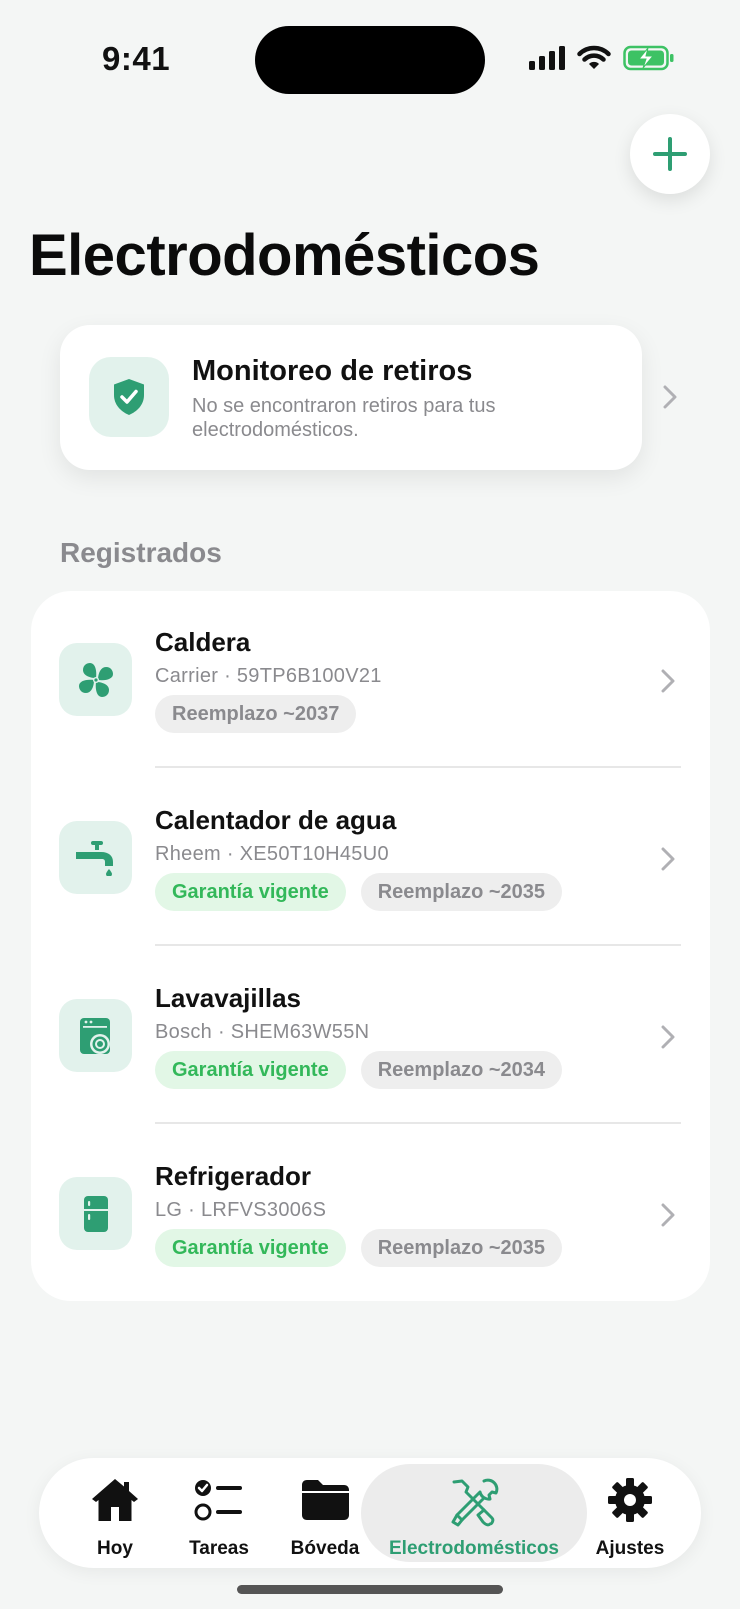 This screenshot has width=740, height=1609. What do you see at coordinates (461, 1070) in the screenshot?
I see `replacement-badge: Reemplazo ~2034` at bounding box center [461, 1070].